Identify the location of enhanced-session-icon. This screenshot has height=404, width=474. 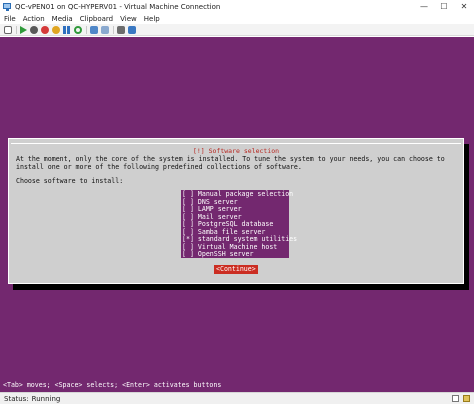
(121, 29).